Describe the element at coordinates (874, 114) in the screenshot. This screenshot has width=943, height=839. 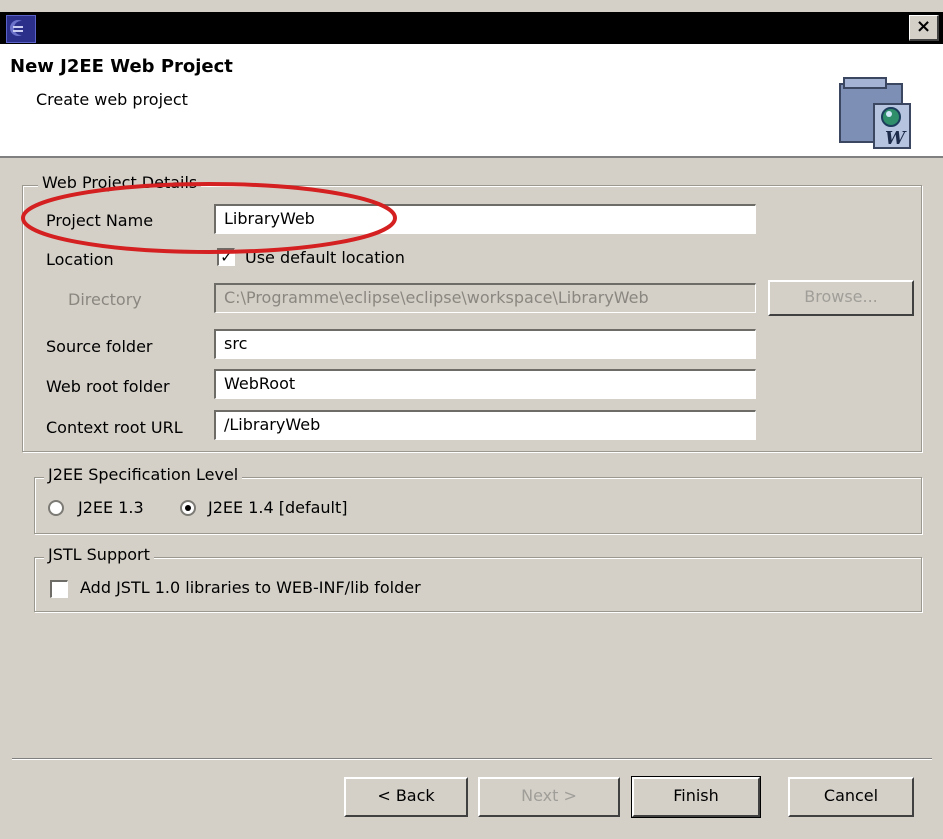
I see `web-project-icon: W` at that location.